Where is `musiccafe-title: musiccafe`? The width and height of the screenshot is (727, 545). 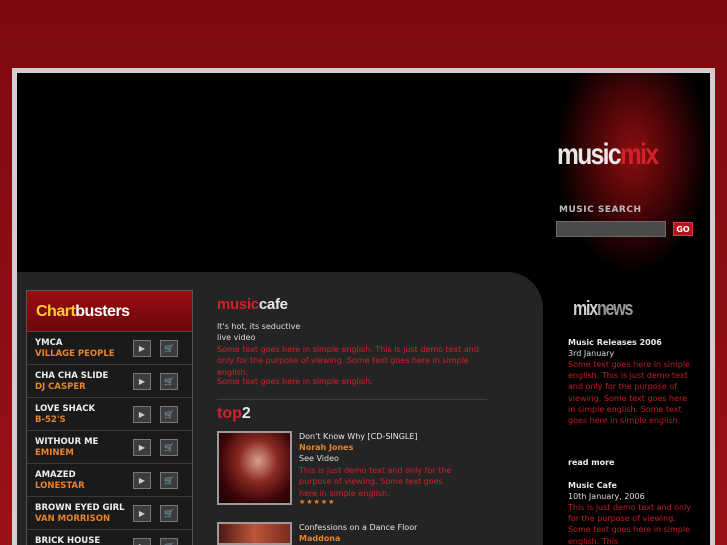
musiccafe-title: musiccafe is located at coordinates (252, 304).